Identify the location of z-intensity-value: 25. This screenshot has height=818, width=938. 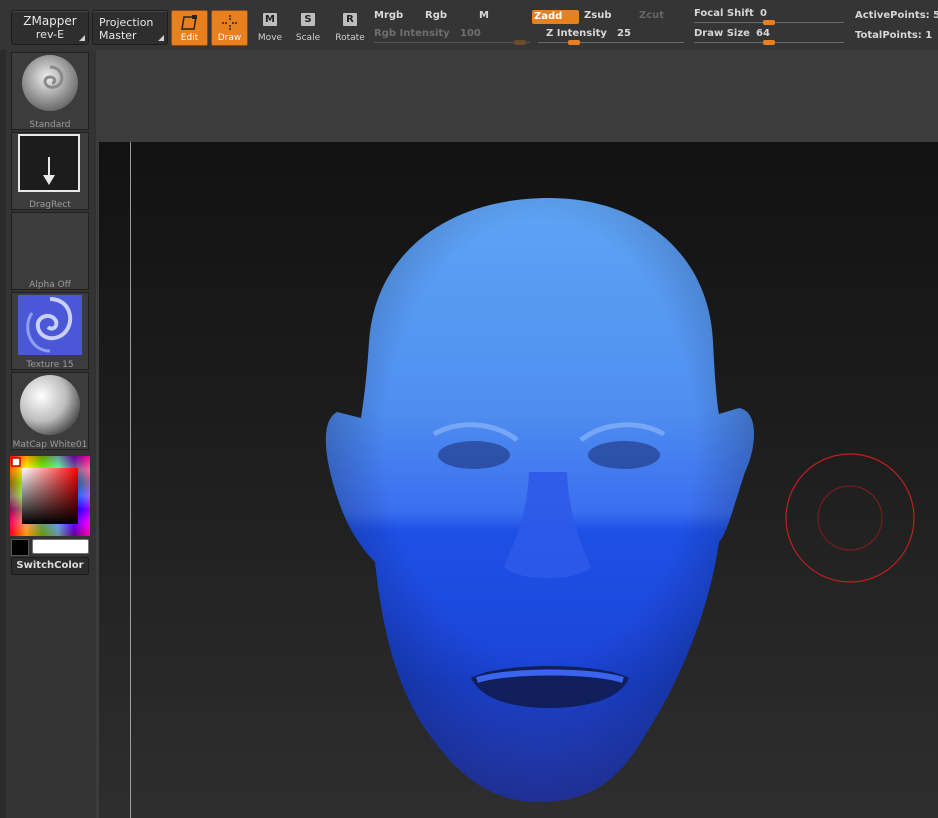
(624, 33).